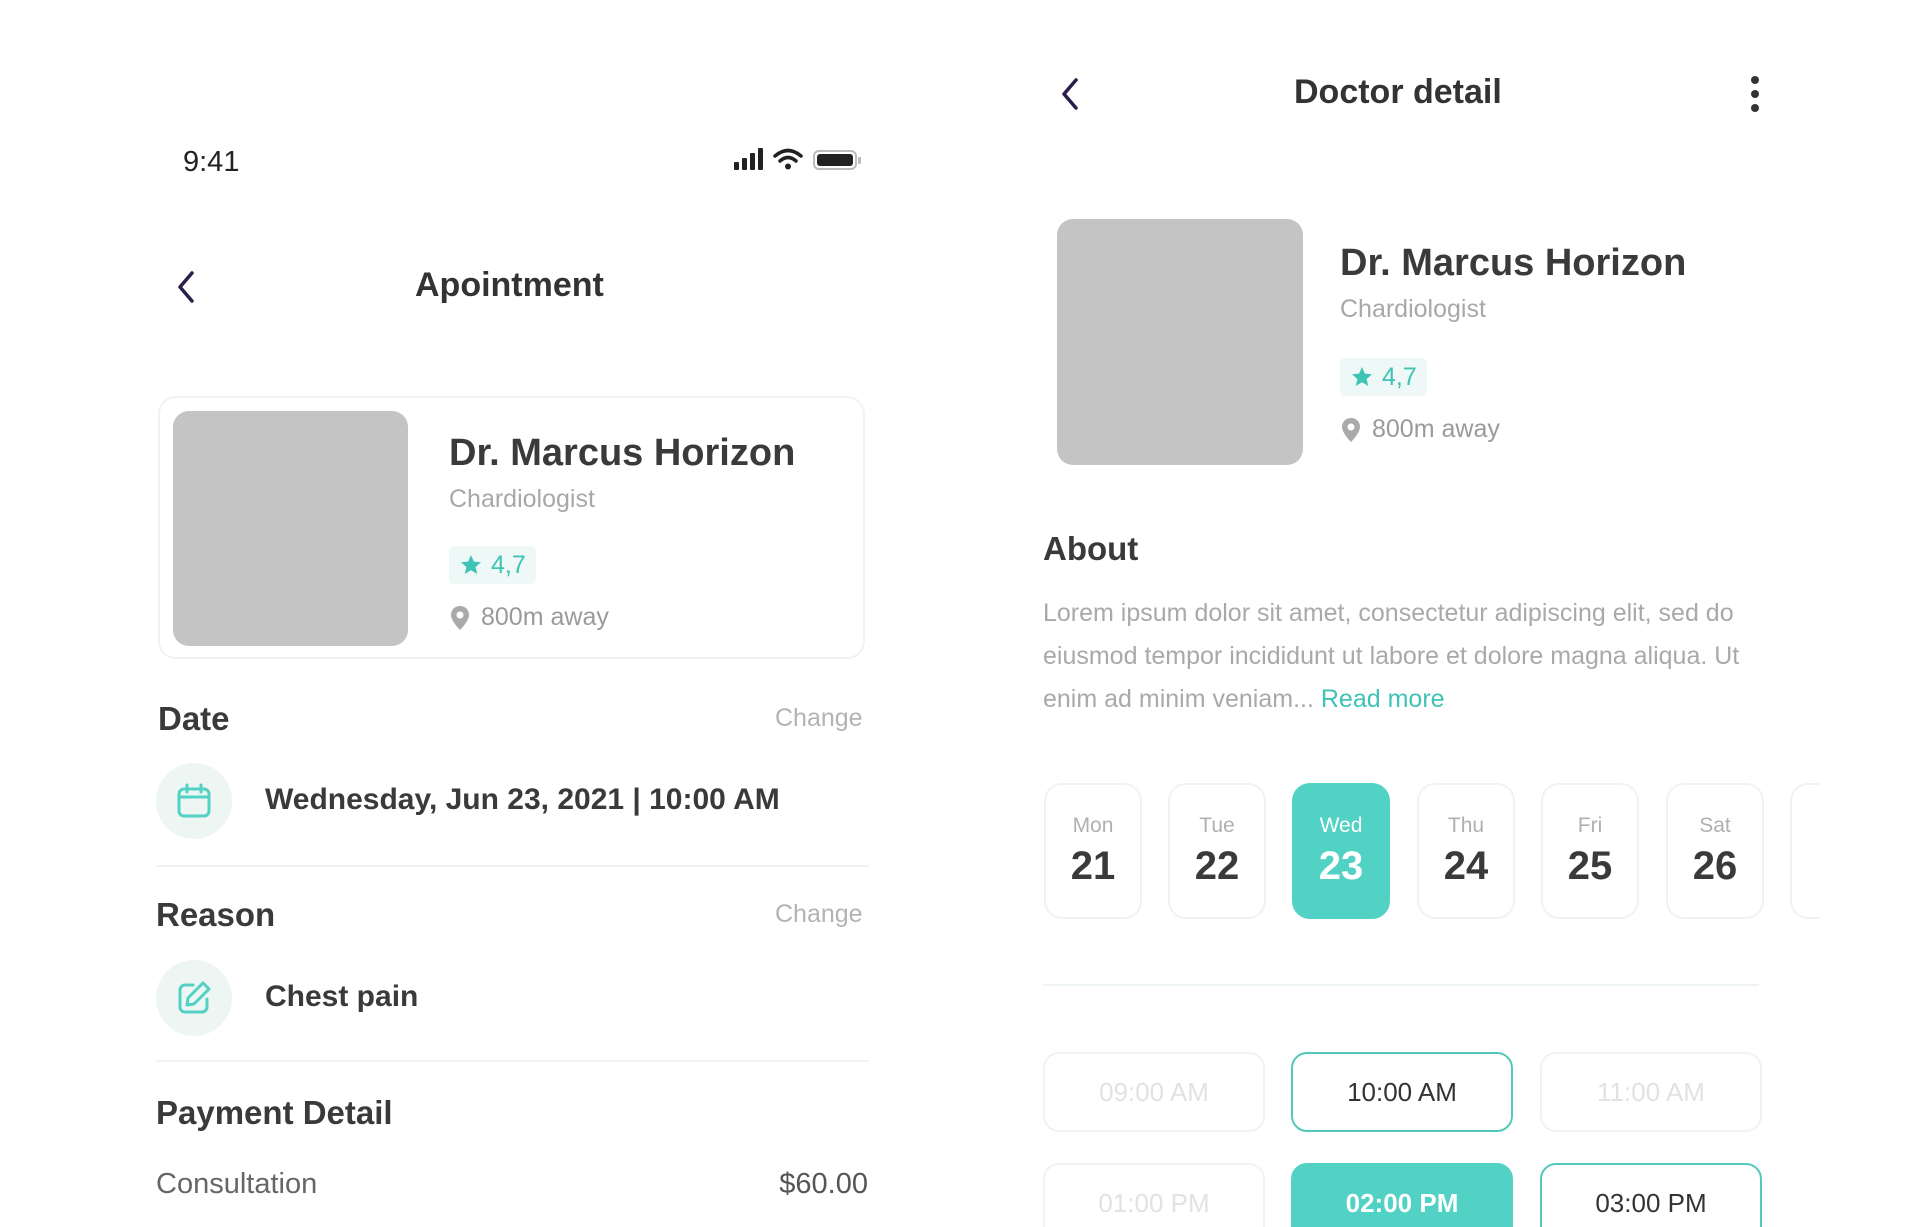 This screenshot has width=1920, height=1227. I want to click on edit-icon, so click(194, 997).